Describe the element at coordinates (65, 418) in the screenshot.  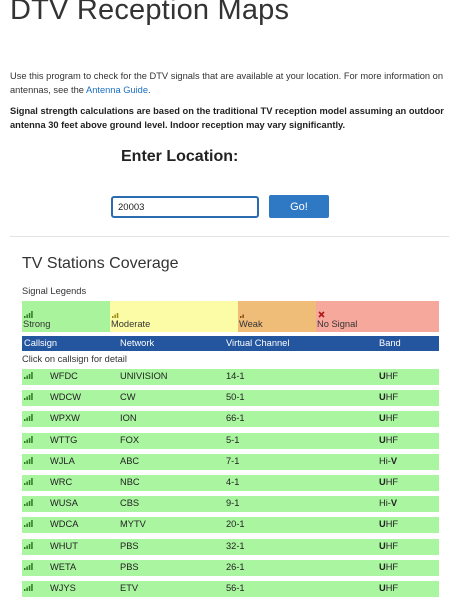
I see `station-callsign: WPXW` at that location.